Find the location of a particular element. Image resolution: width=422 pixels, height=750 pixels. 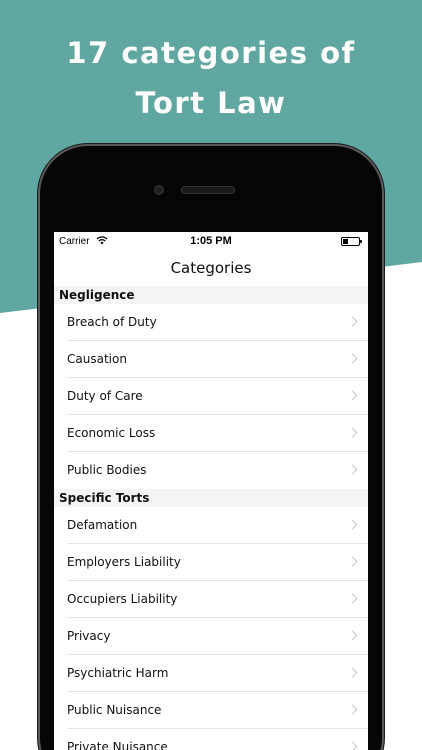

earpiece-speaker is located at coordinates (208, 190).